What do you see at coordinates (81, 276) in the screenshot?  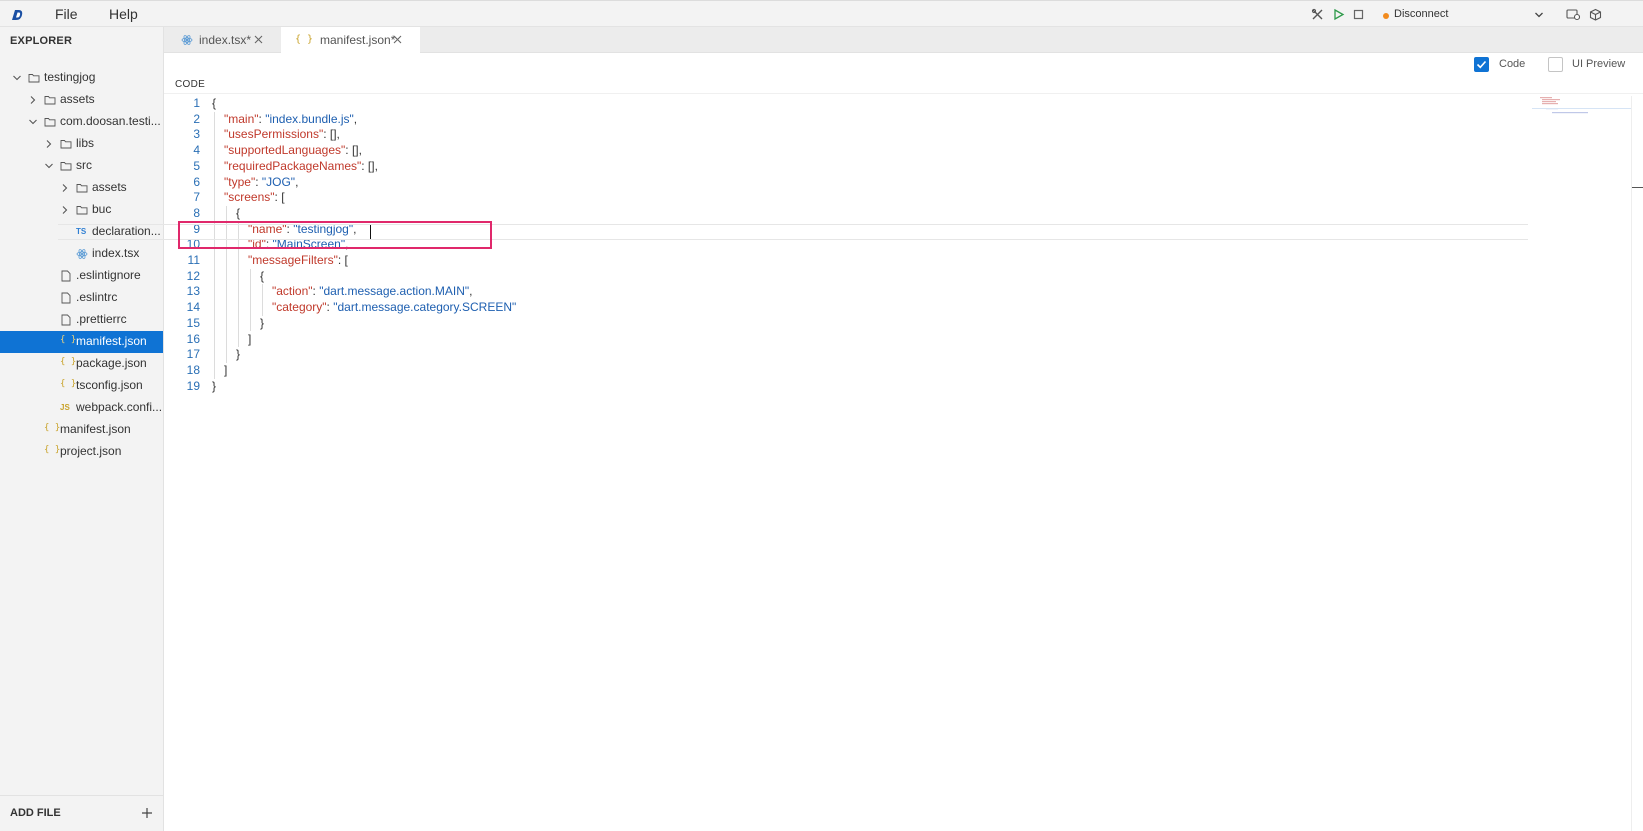 I see `tree-item: .eslintignore` at bounding box center [81, 276].